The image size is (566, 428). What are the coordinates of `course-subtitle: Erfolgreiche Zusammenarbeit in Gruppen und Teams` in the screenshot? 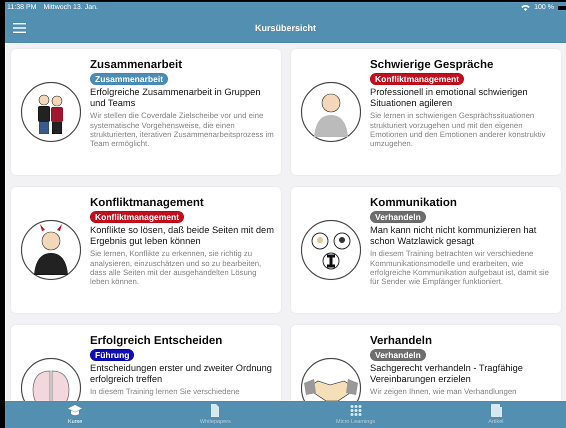 It's located at (176, 97).